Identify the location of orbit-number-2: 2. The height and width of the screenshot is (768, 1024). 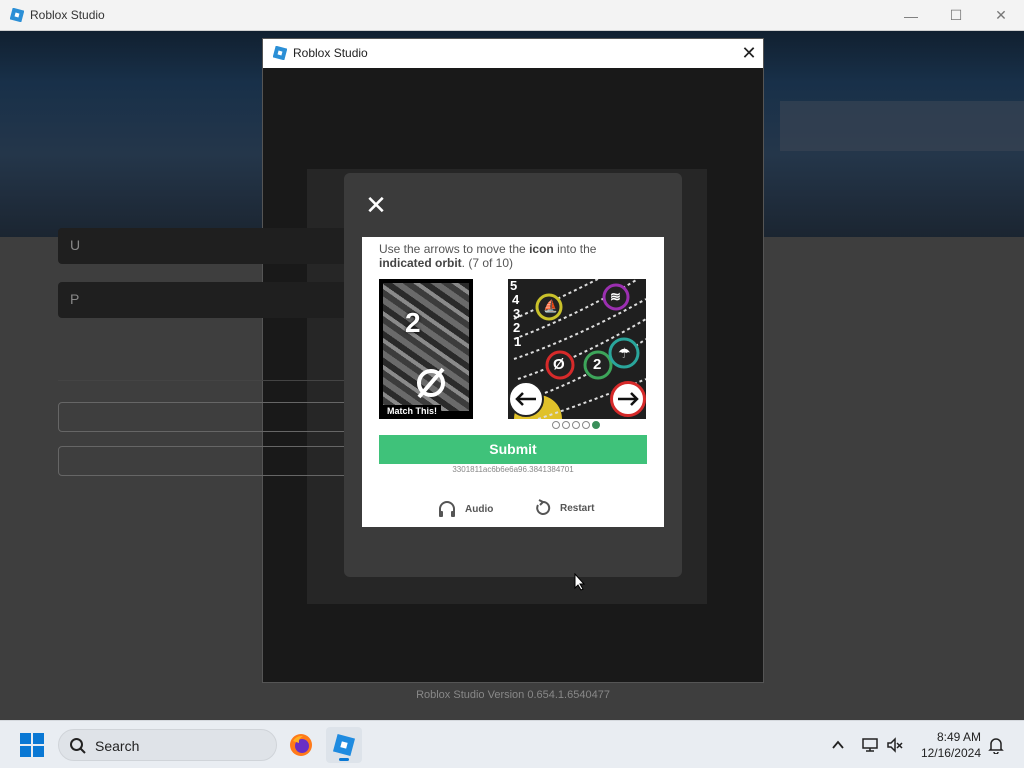
(517, 327).